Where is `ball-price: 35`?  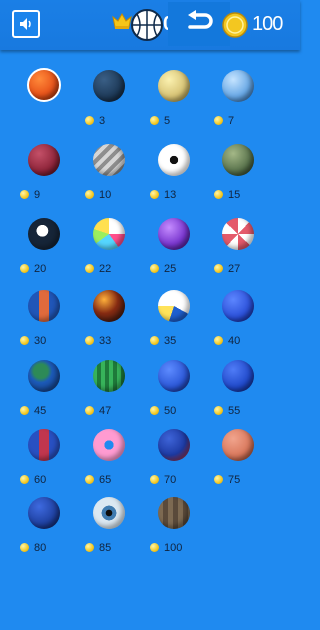 ball-price: 35 is located at coordinates (163, 339).